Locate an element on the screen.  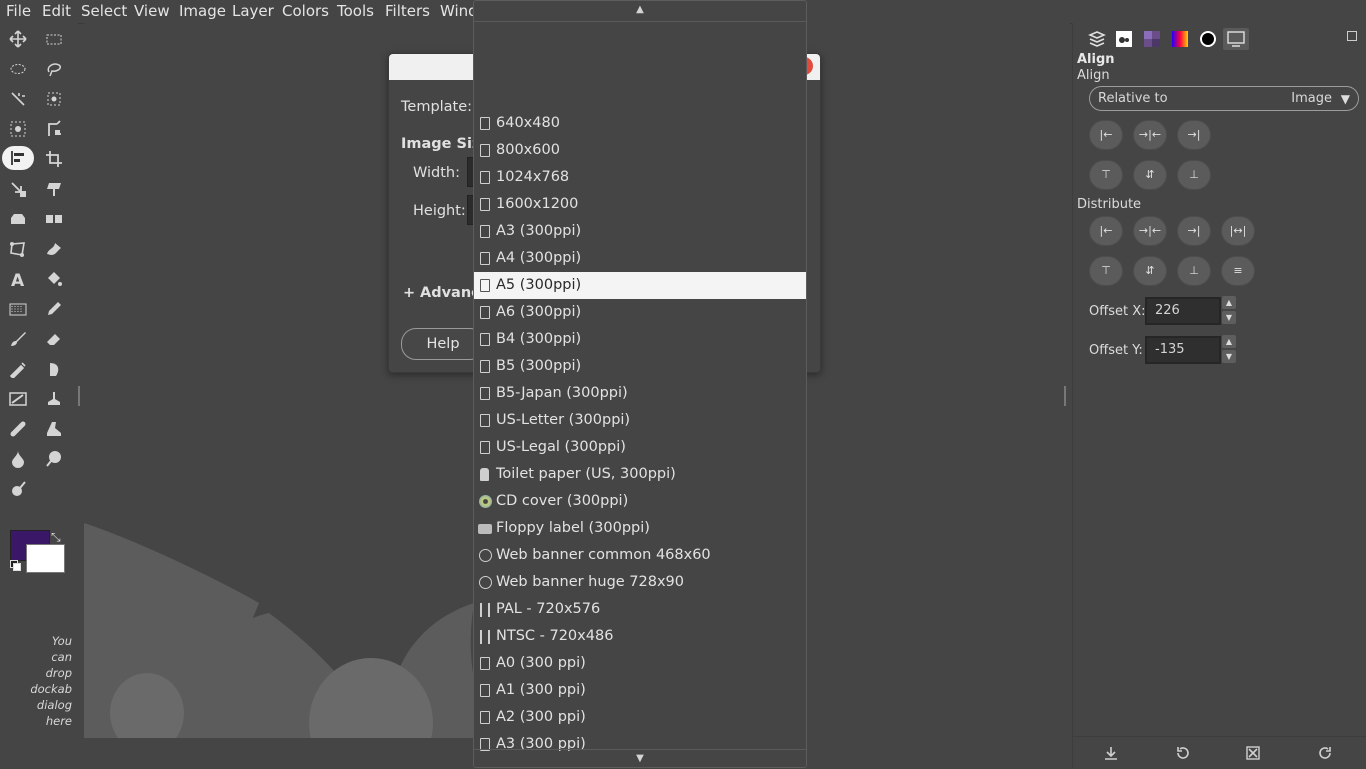
foreground-select-icon is located at coordinates (54, 129).